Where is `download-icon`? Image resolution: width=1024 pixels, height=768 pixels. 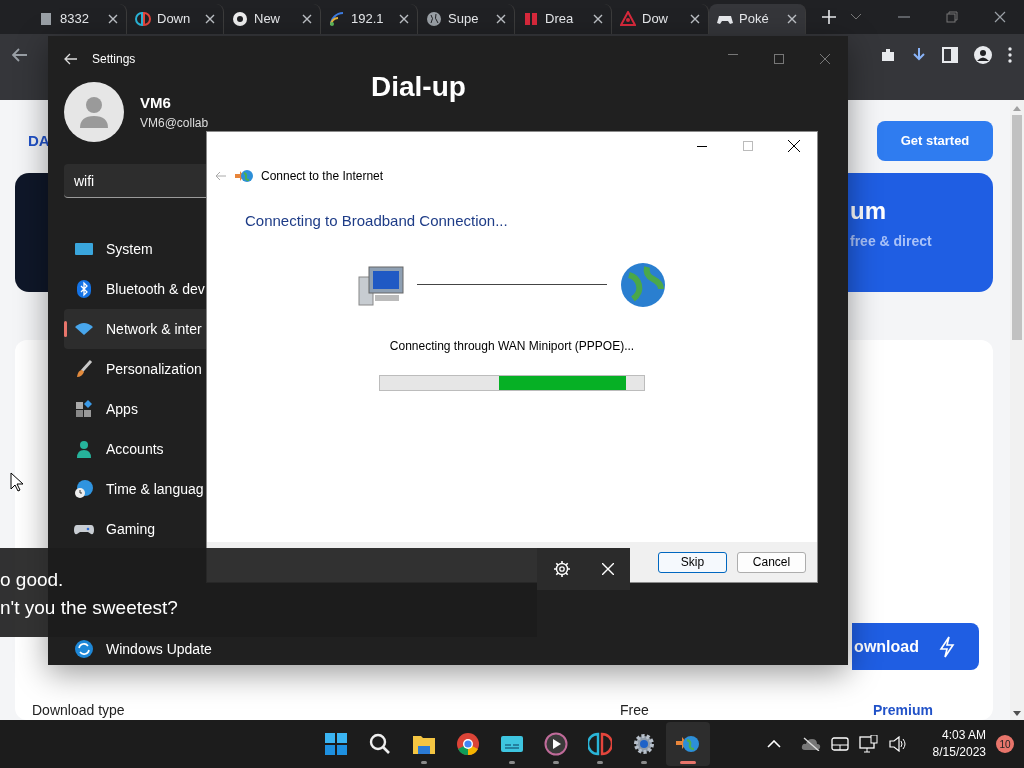
download-icon is located at coordinates (919, 54).